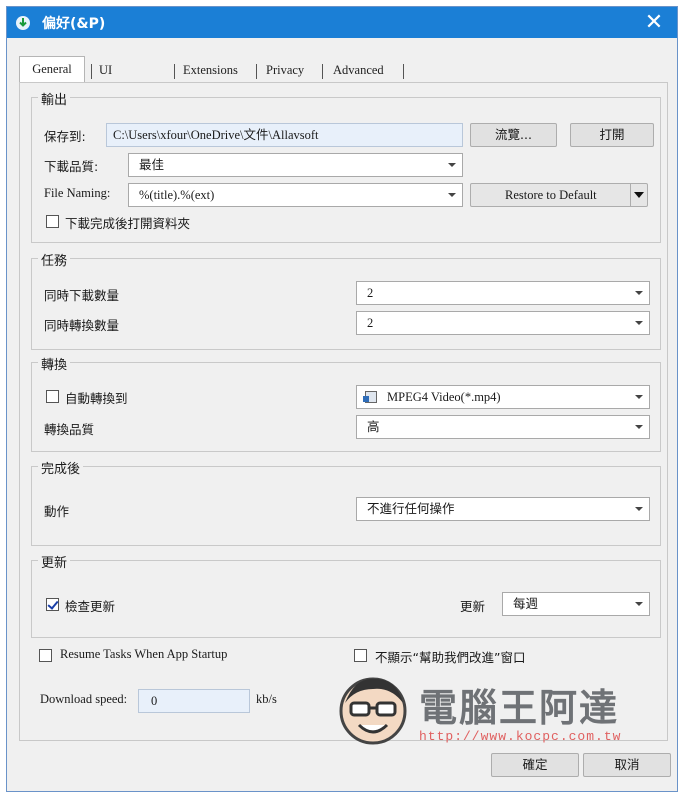 Image resolution: width=686 pixels, height=800 pixels. Describe the element at coordinates (128, 223) in the screenshot. I see `open-folder-checkbox-label: 下載完成後打開資料夾` at that location.